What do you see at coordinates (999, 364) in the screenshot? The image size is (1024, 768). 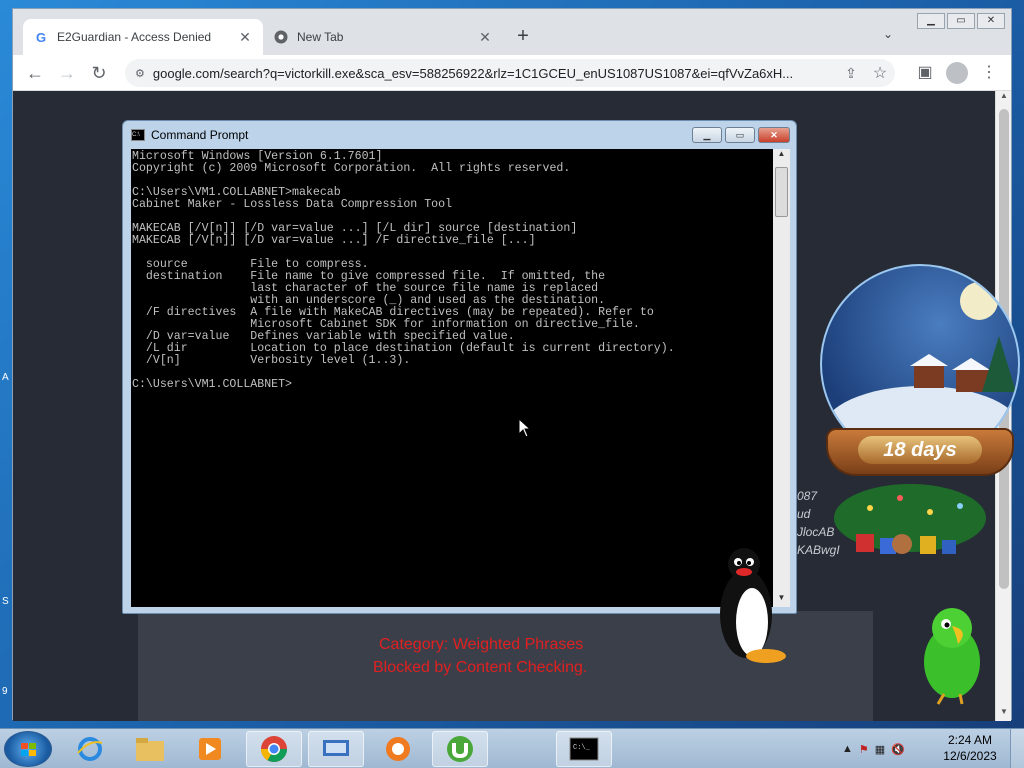 I see `pine-tree-icon` at bounding box center [999, 364].